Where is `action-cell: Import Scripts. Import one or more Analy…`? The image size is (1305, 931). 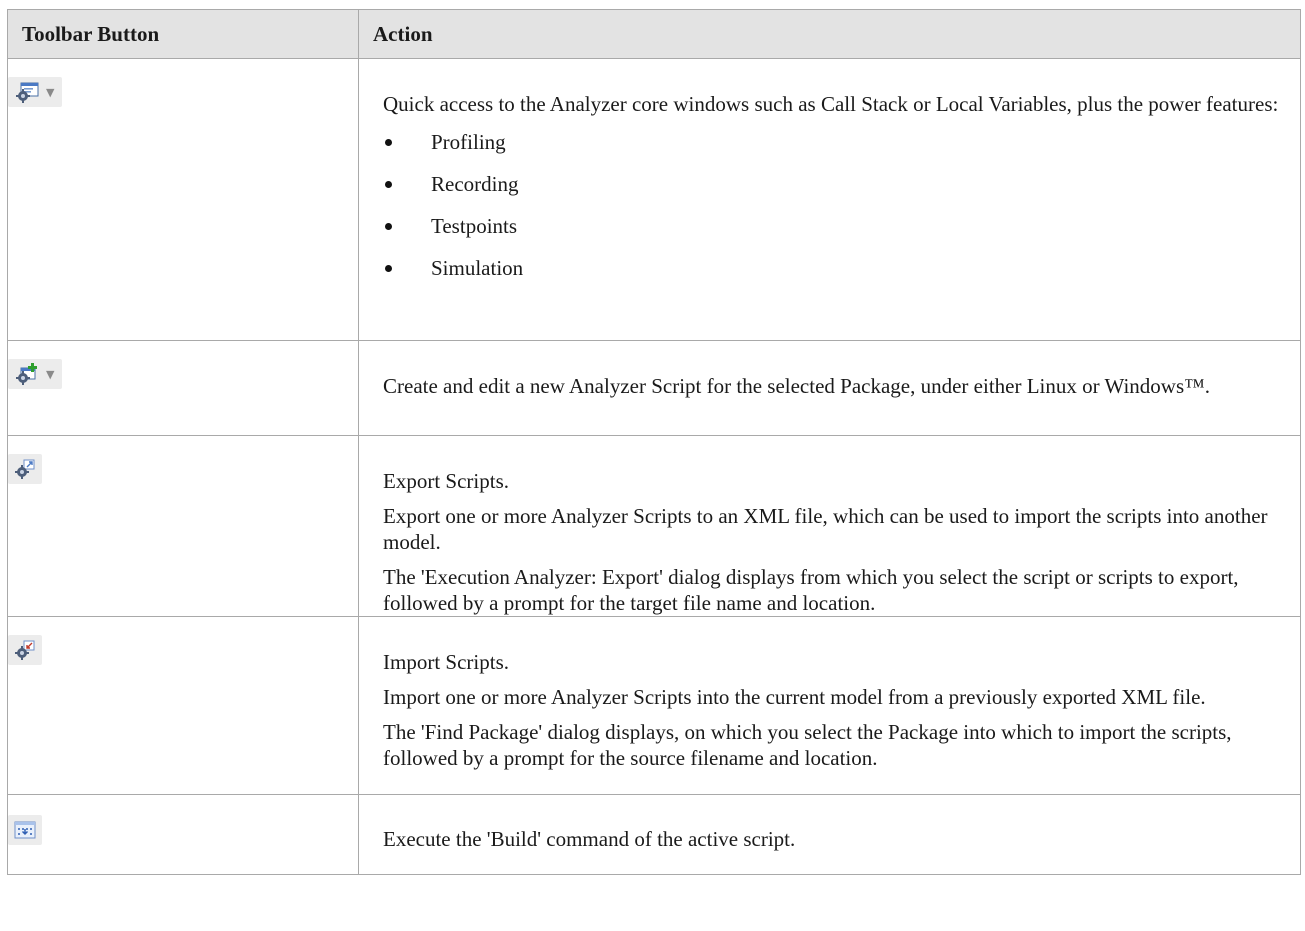
action-cell: Import Scripts. Import one or more Analy… is located at coordinates (829, 705).